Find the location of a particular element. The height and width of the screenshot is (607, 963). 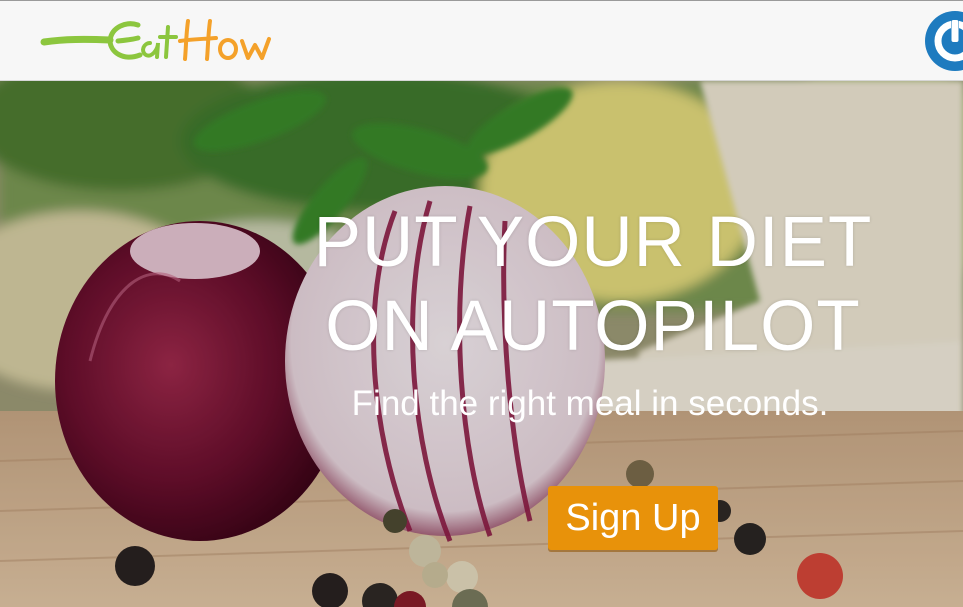

eathow-logo is located at coordinates (165, 41).